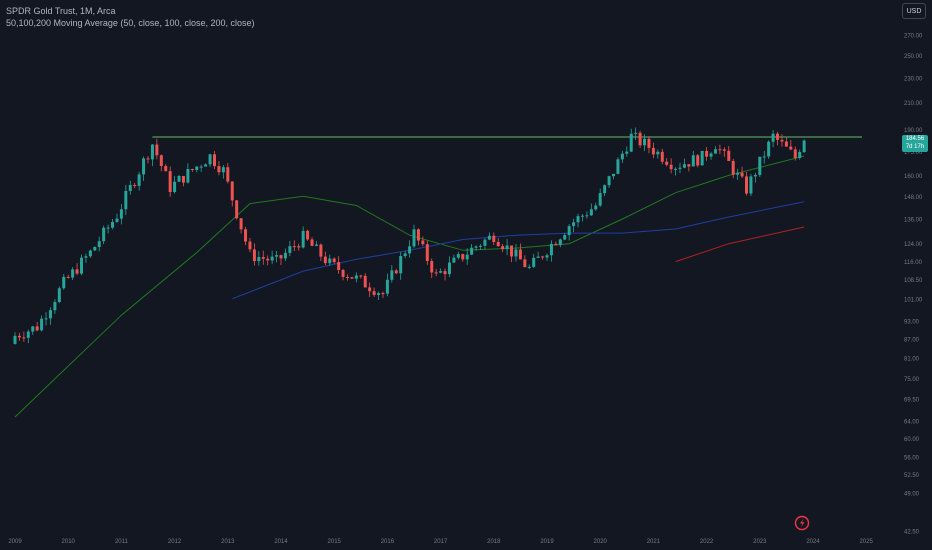 The height and width of the screenshot is (550, 932). What do you see at coordinates (913, 131) in the screenshot?
I see `y-tick-label: 190.00` at bounding box center [913, 131].